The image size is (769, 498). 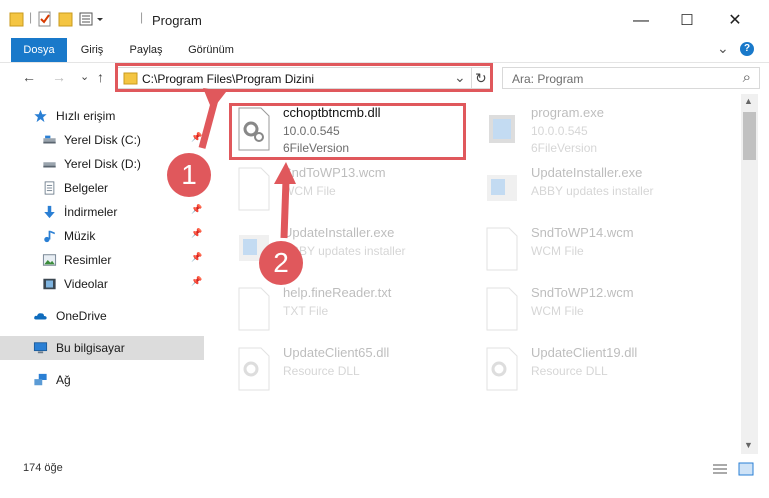 What do you see at coordinates (189, 175) in the screenshot?
I see `step-badge-1: 1` at bounding box center [189, 175].